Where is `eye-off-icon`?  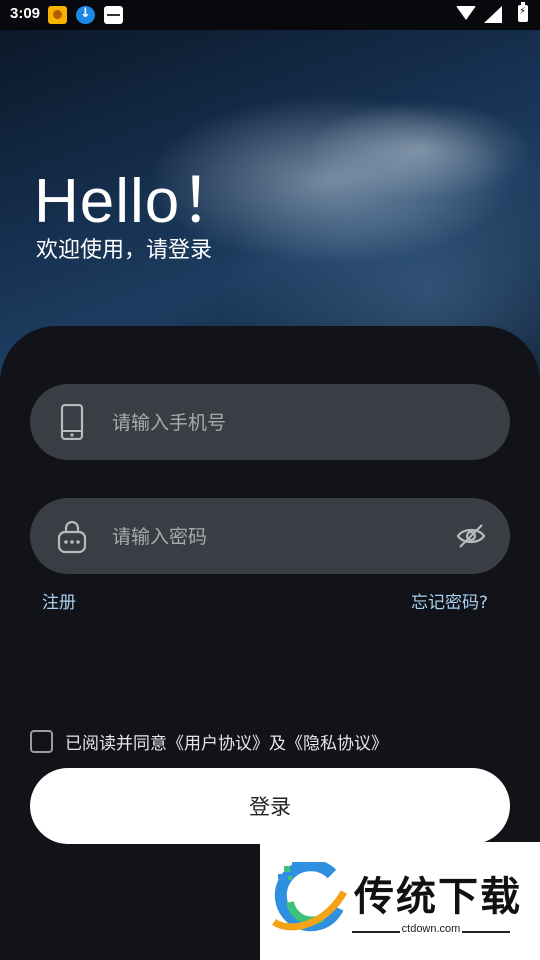 eye-off-icon is located at coordinates (471, 536).